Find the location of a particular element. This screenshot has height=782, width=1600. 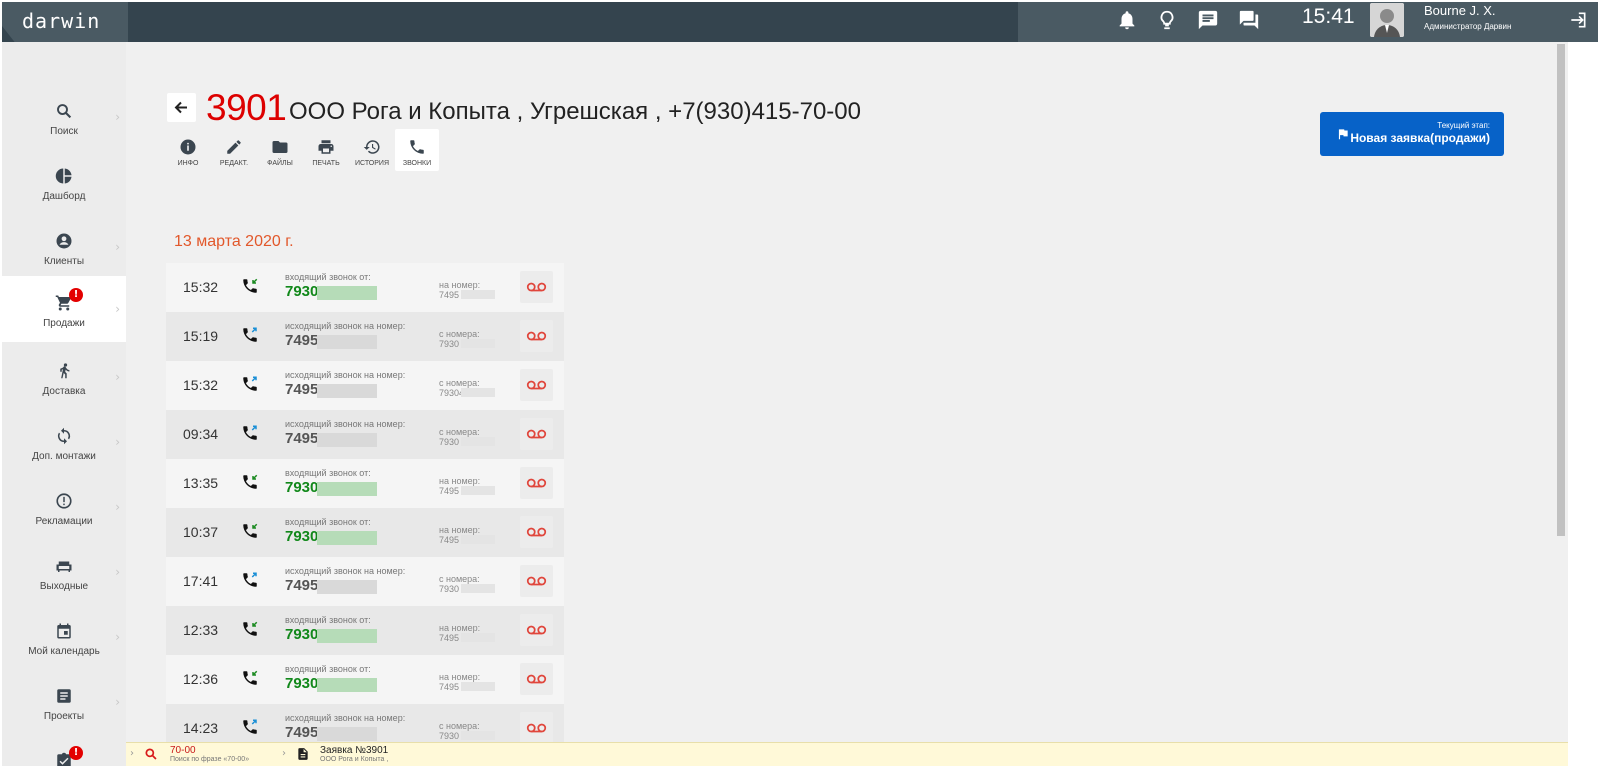

chat-icon is located at coordinates (1208, 20).